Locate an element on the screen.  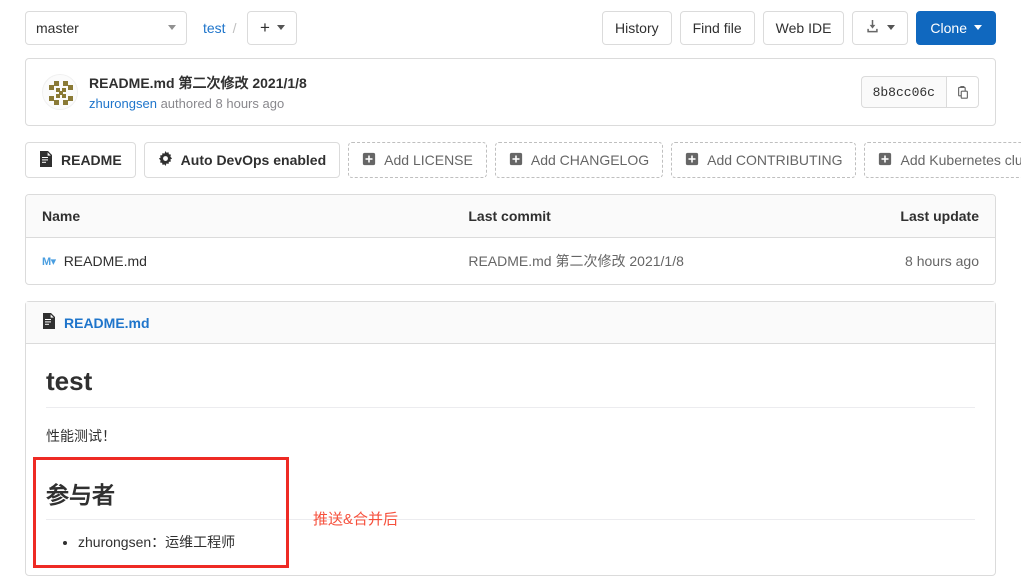
cell-last-update: 8 hours ago is located at coordinates (942, 261).